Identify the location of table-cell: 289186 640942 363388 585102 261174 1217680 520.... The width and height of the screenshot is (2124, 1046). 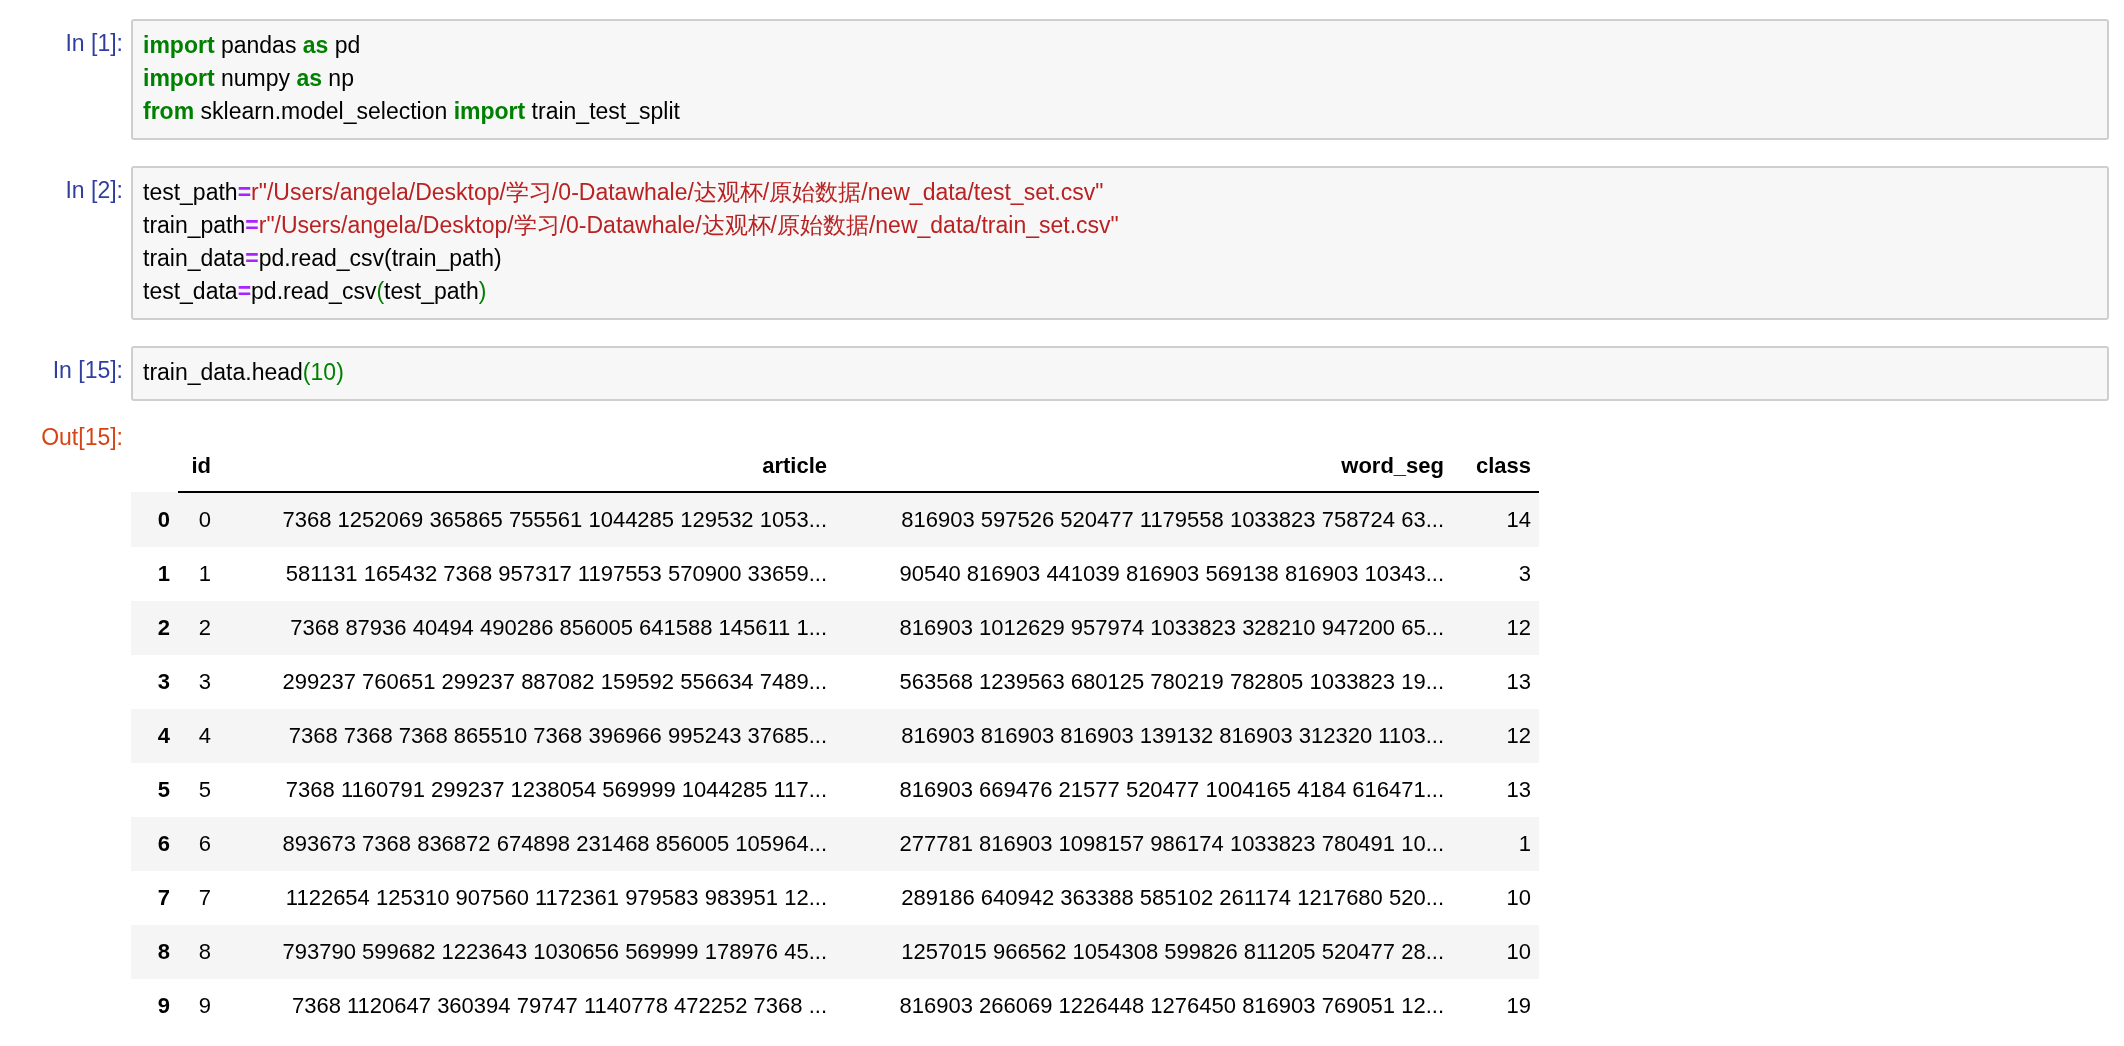
(1143, 898).